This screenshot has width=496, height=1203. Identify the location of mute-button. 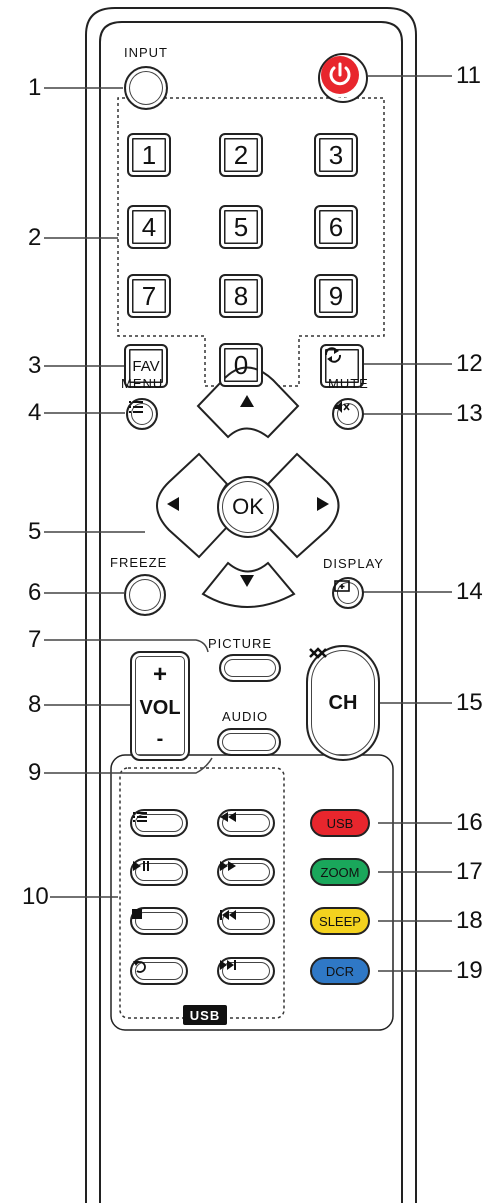
(348, 414).